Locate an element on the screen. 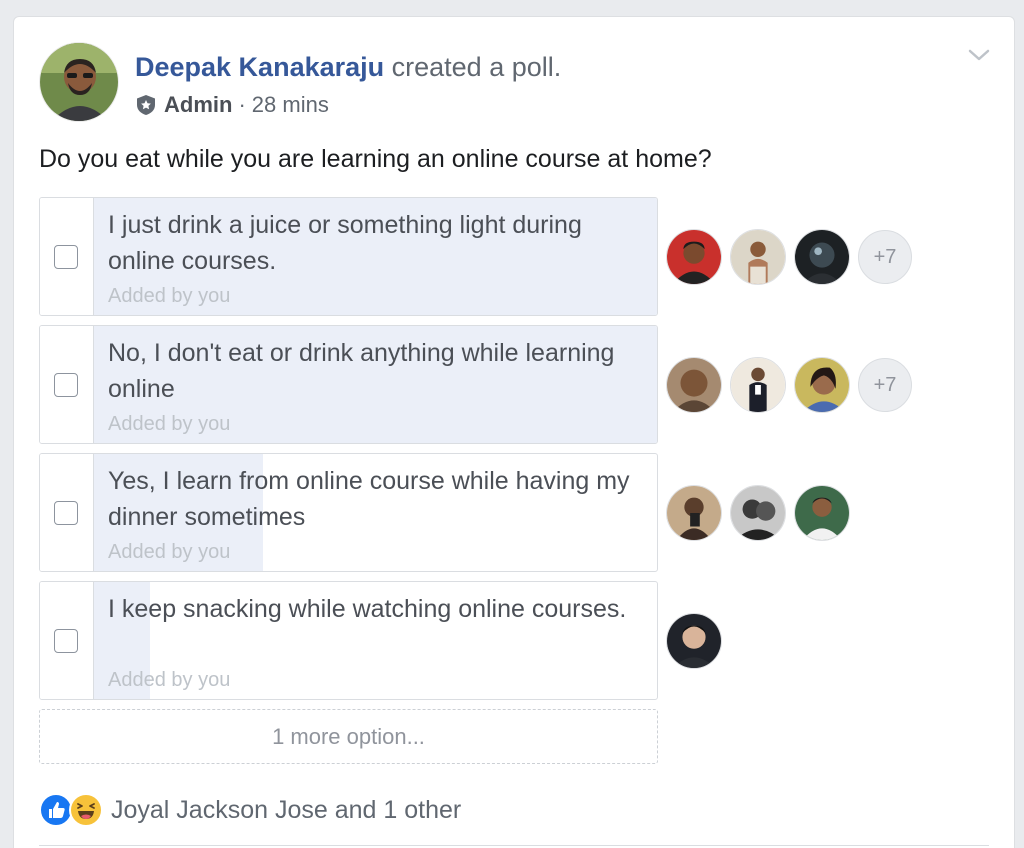  post-headline: Deepak Kanakaraju created a poll. is located at coordinates (348, 67).